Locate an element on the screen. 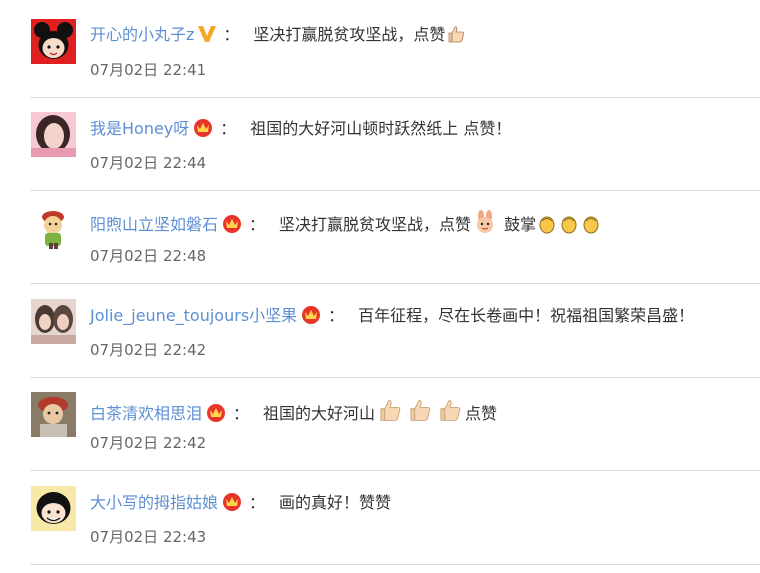  comment-time: 07月02日 22:41 is located at coordinates (148, 70).